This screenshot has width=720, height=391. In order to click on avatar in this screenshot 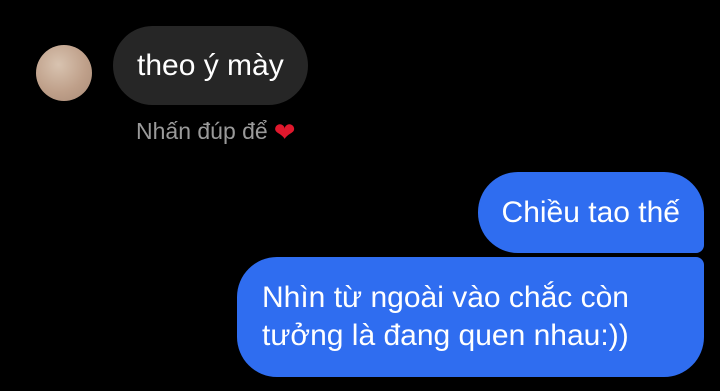, I will do `click(64, 73)`.